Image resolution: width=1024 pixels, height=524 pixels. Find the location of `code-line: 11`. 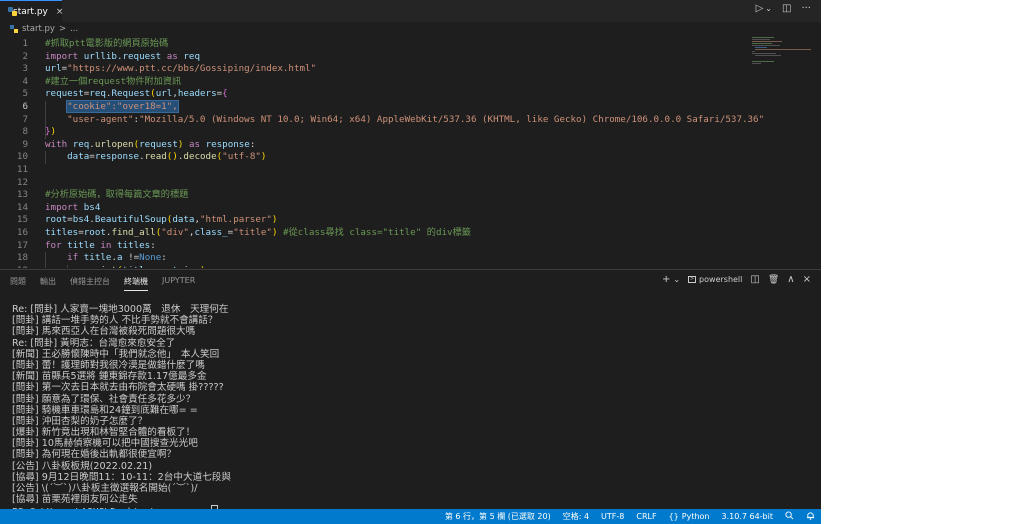

code-line: 11 is located at coordinates (380, 170).